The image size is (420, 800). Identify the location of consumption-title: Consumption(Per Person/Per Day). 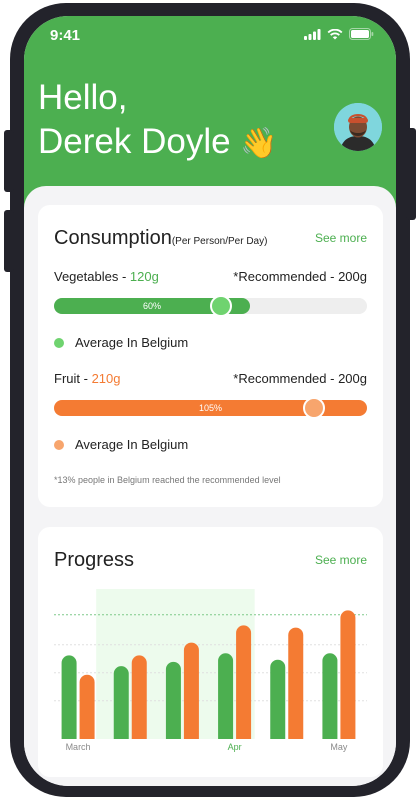
(160, 238).